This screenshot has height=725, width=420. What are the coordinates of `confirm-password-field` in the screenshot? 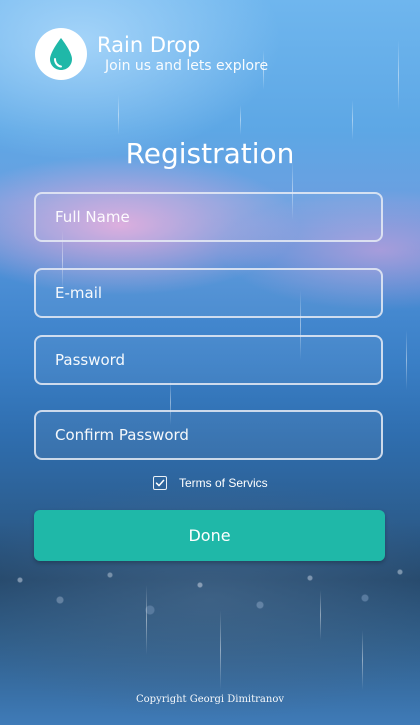 It's located at (208, 435).